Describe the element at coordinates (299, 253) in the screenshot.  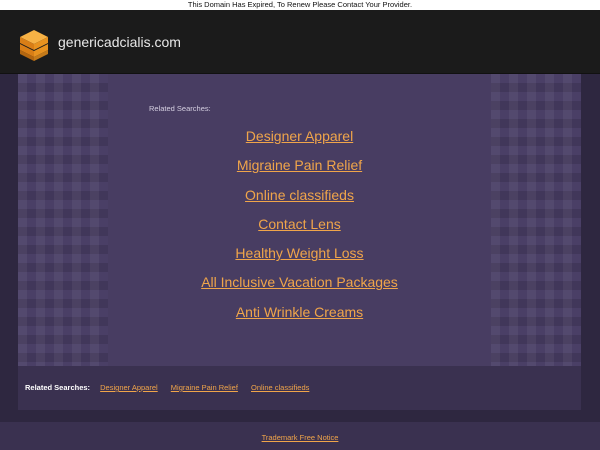
I see `related-link-healthy-weight-loss: Healthy Weight Loss` at that location.